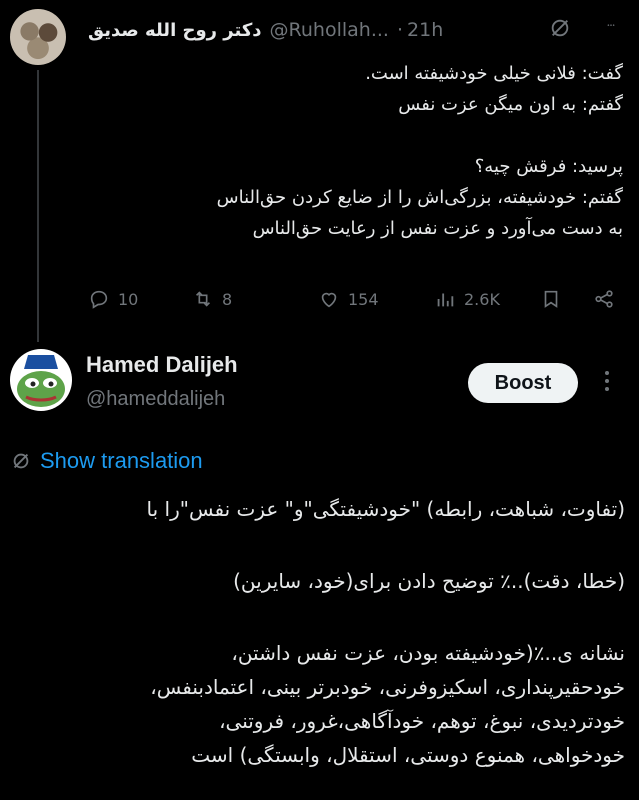  What do you see at coordinates (227, 299) in the screenshot?
I see `repost-count: 8` at bounding box center [227, 299].